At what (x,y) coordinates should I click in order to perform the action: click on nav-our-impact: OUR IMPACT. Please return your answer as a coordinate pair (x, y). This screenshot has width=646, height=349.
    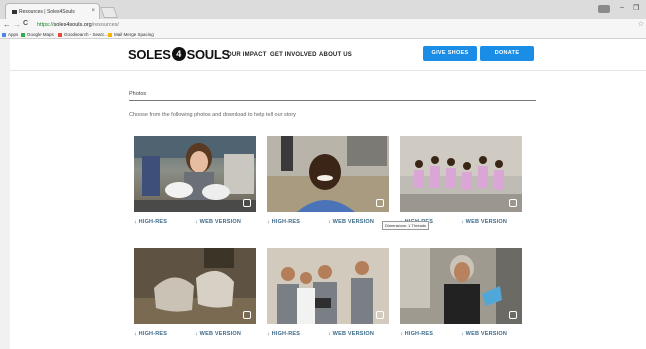
    Looking at the image, I should click on (247, 55).